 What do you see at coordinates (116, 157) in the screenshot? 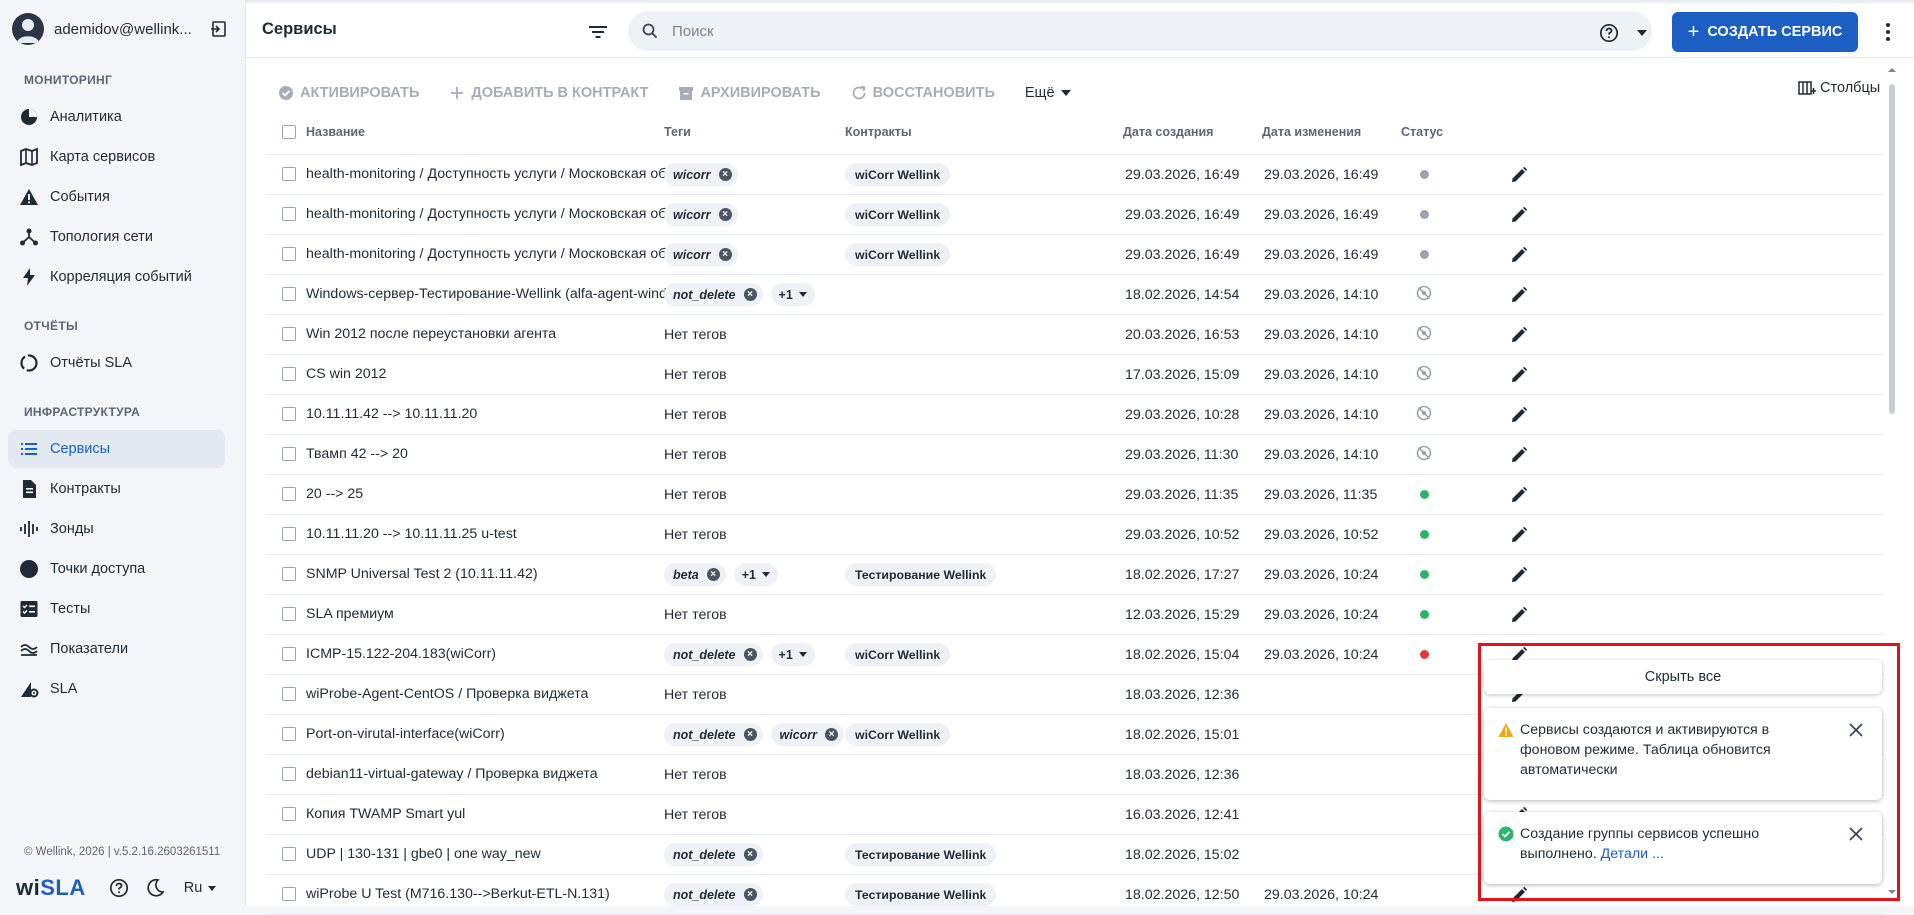
I see `sidebar-item-service-map: Карта сервисов` at bounding box center [116, 157].